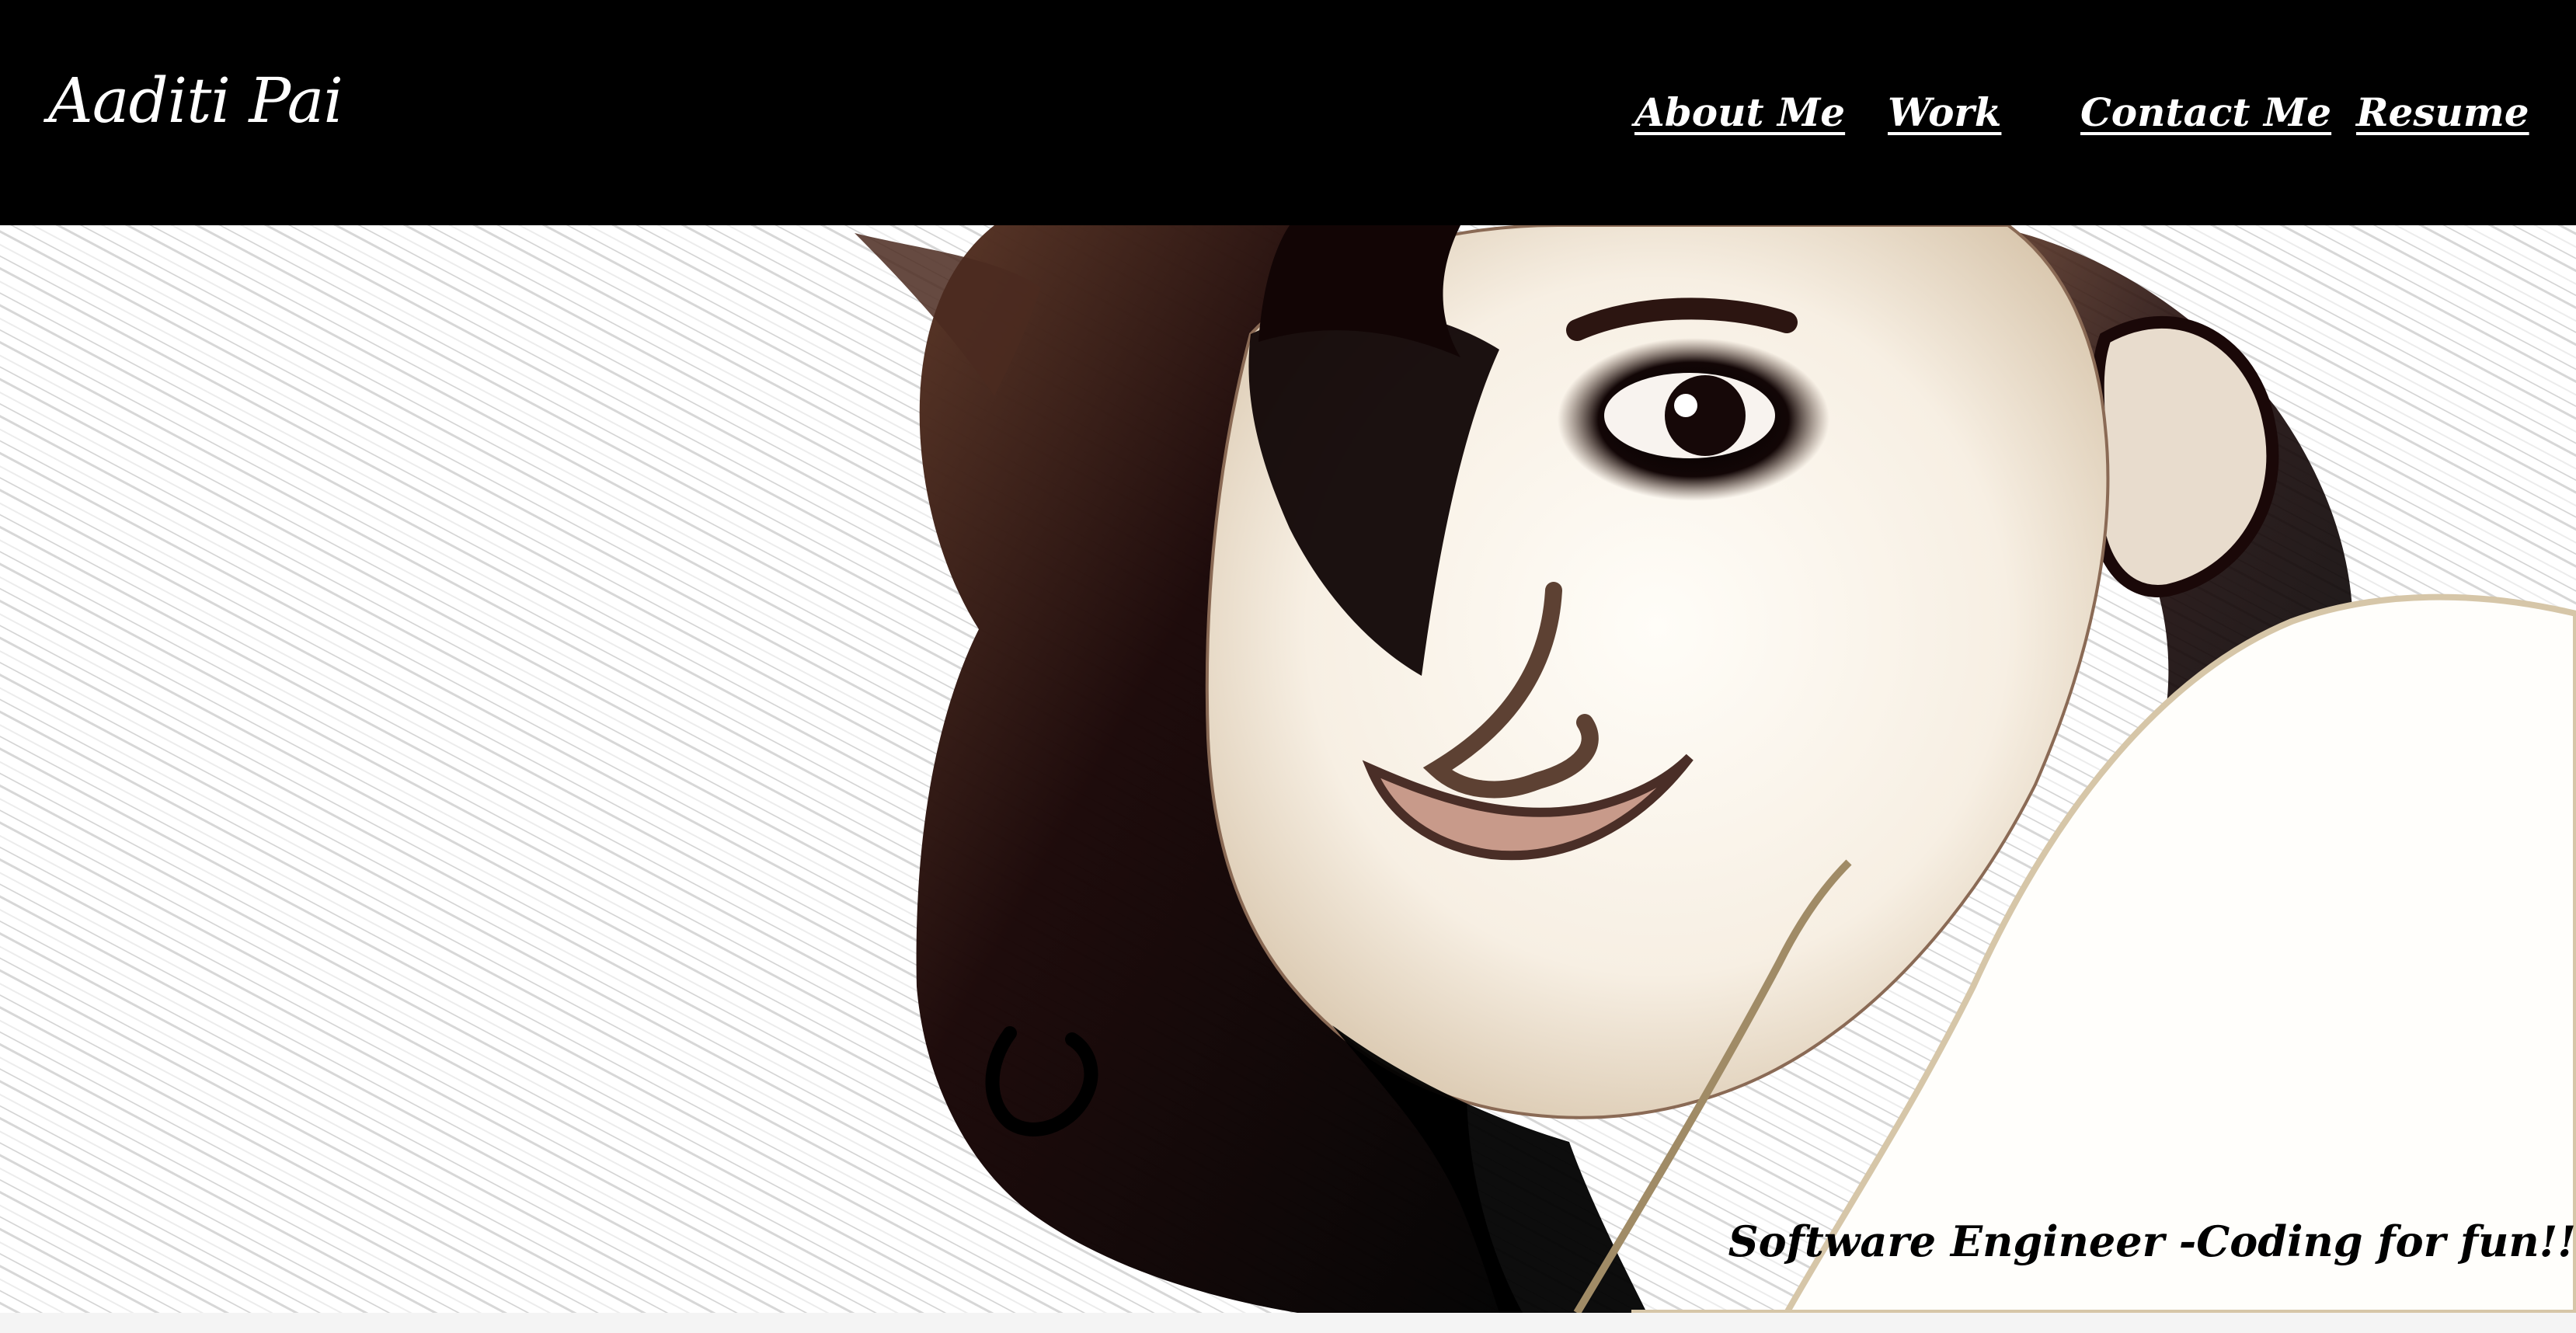  What do you see at coordinates (1740, 112) in the screenshot?
I see `nav-about-me: About Me` at bounding box center [1740, 112].